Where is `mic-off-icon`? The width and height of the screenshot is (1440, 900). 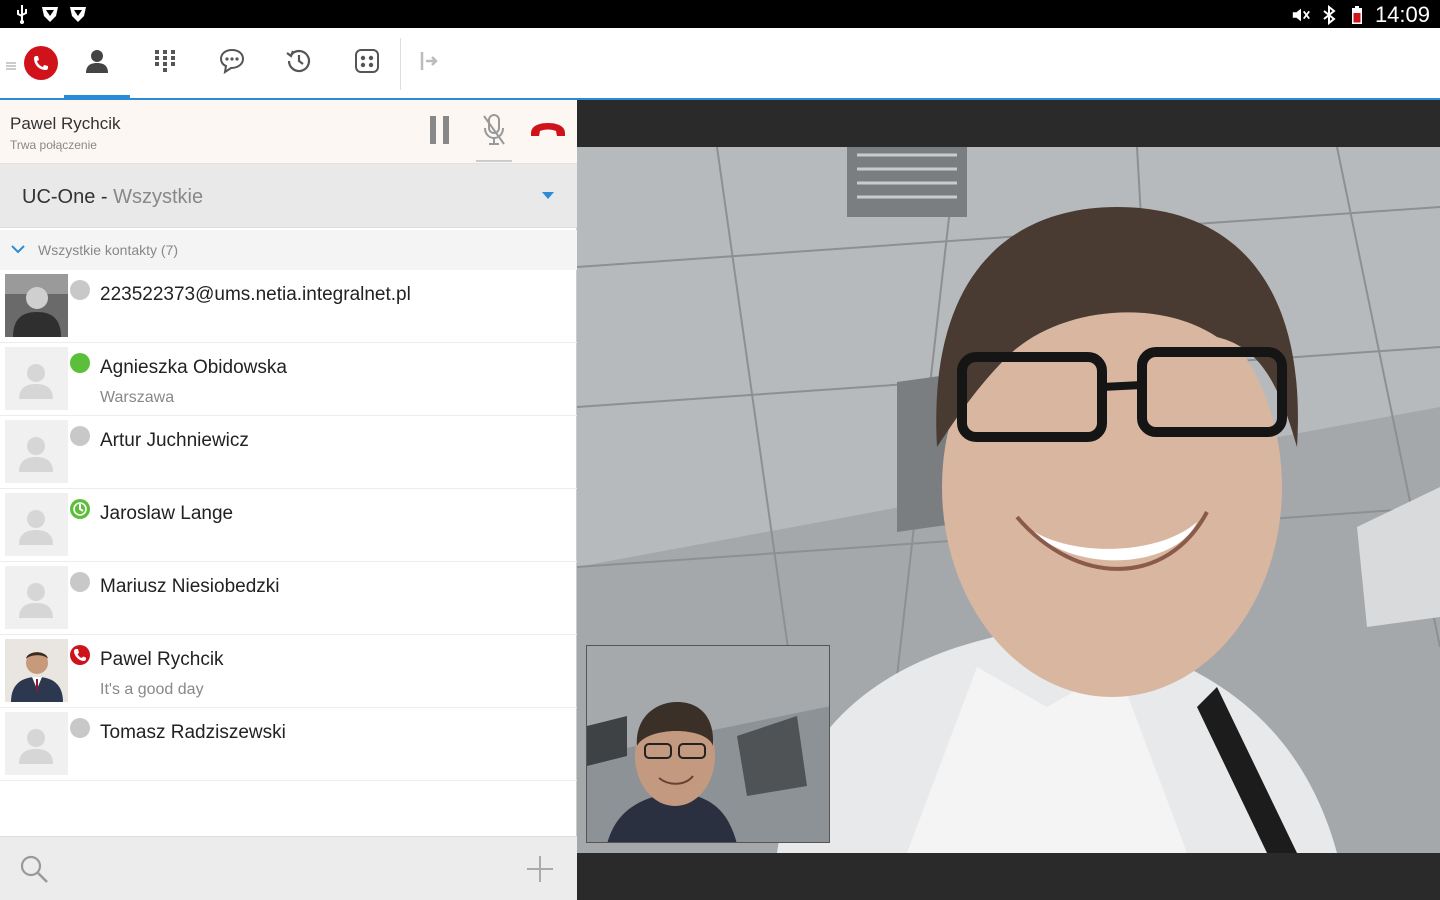
mic-off-icon is located at coordinates (494, 132).